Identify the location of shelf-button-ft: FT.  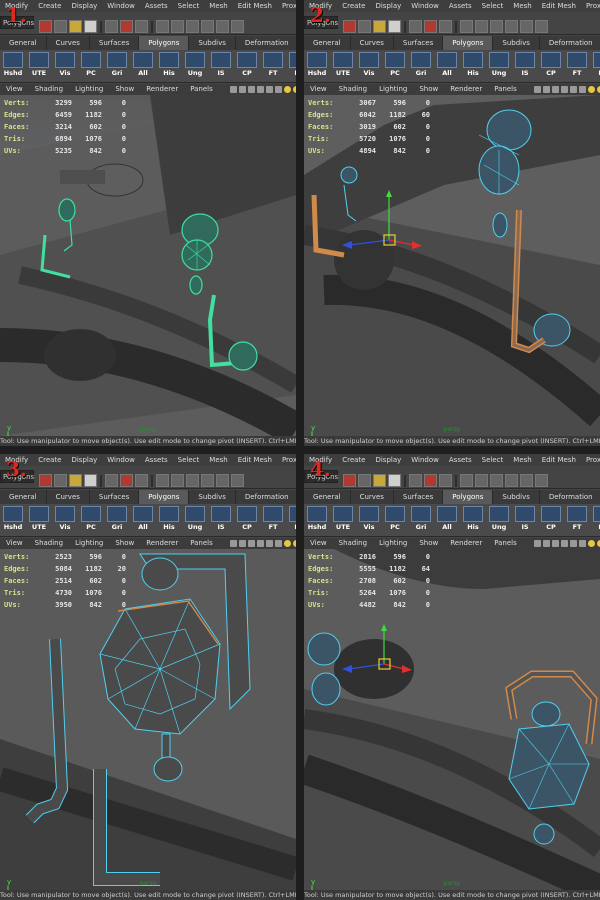
(273, 519).